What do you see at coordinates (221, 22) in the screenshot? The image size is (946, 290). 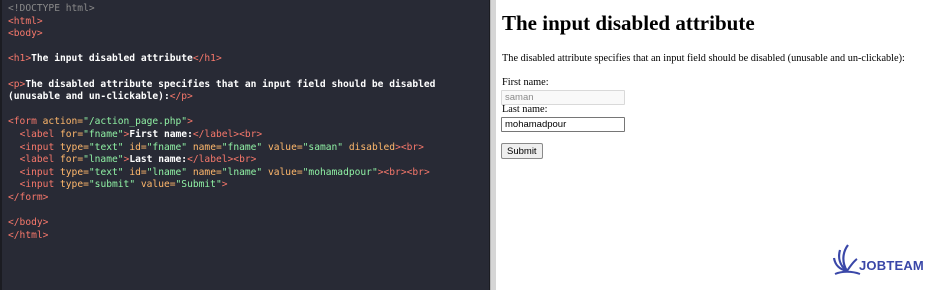 I see `code-line: <html>` at bounding box center [221, 22].